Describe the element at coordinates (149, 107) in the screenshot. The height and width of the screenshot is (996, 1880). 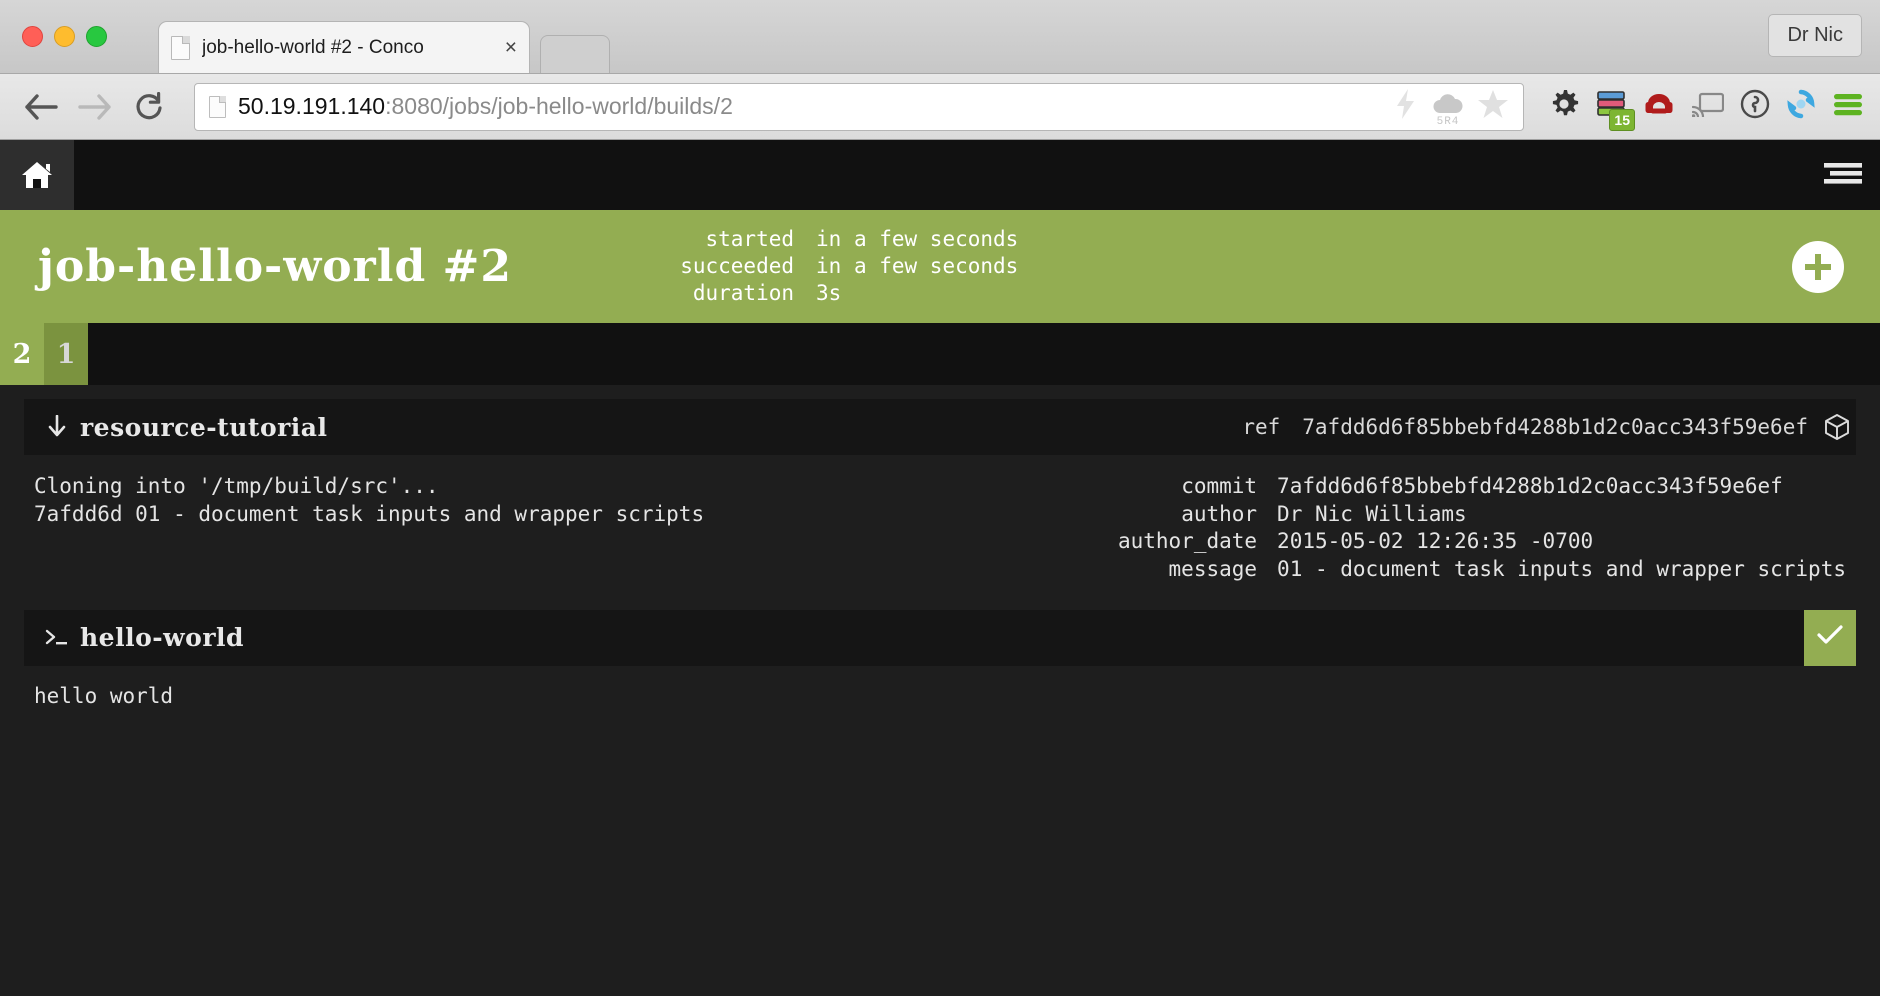
I see `reload-icon` at that location.